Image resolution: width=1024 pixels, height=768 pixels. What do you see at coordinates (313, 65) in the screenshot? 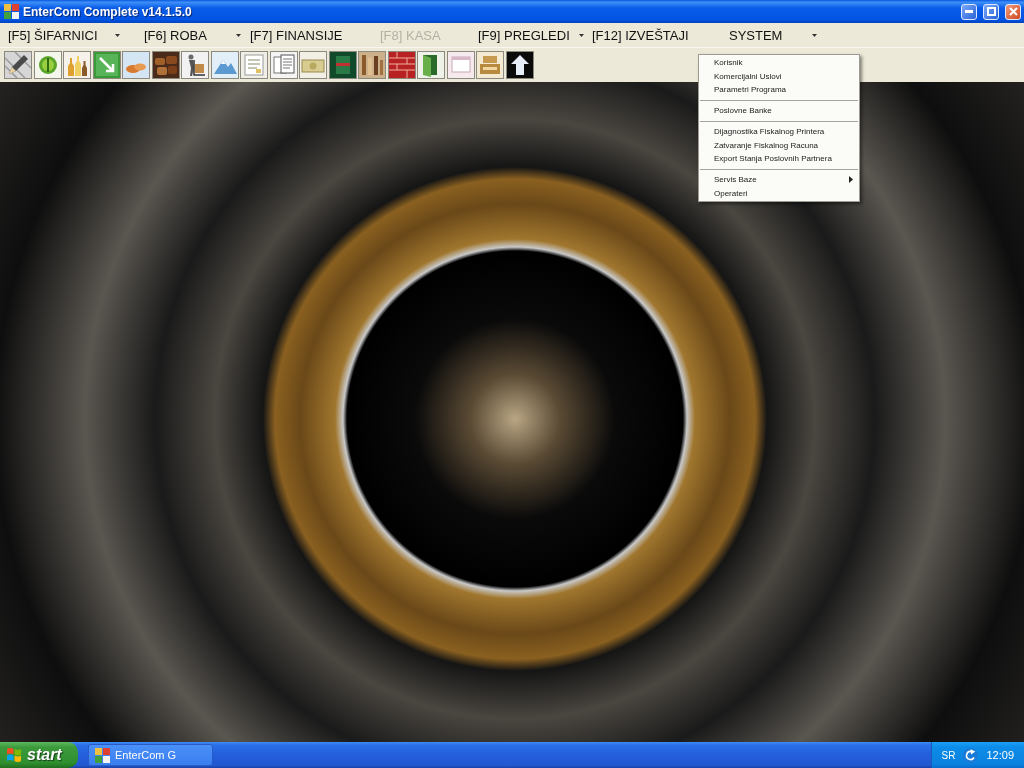
I see `banknote-icon` at bounding box center [313, 65].